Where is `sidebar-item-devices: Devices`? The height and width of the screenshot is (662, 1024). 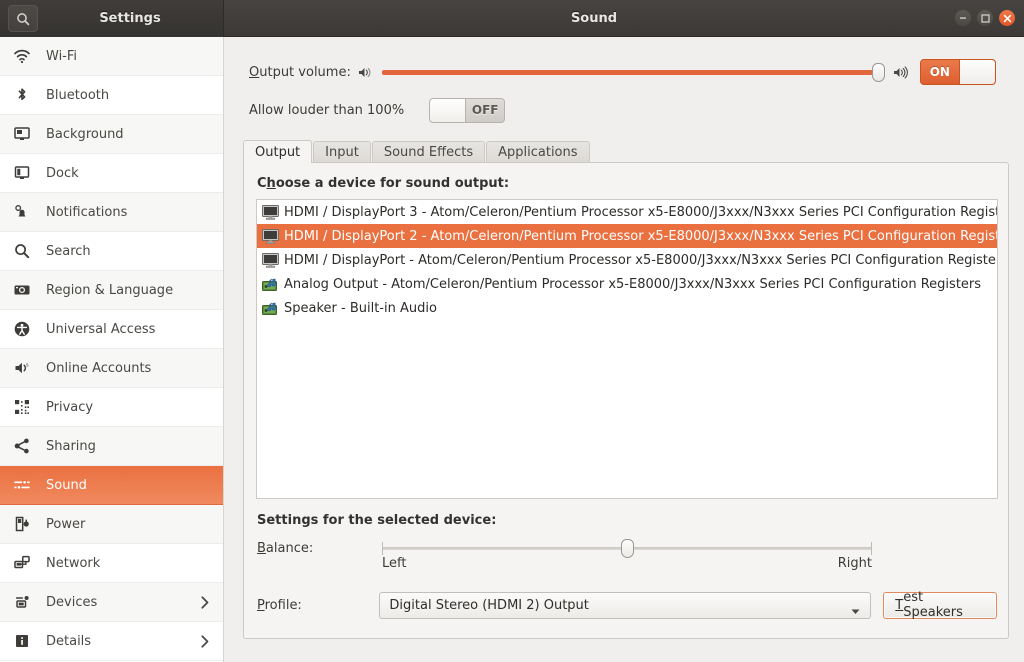
sidebar-item-devices: Devices is located at coordinates (111, 602).